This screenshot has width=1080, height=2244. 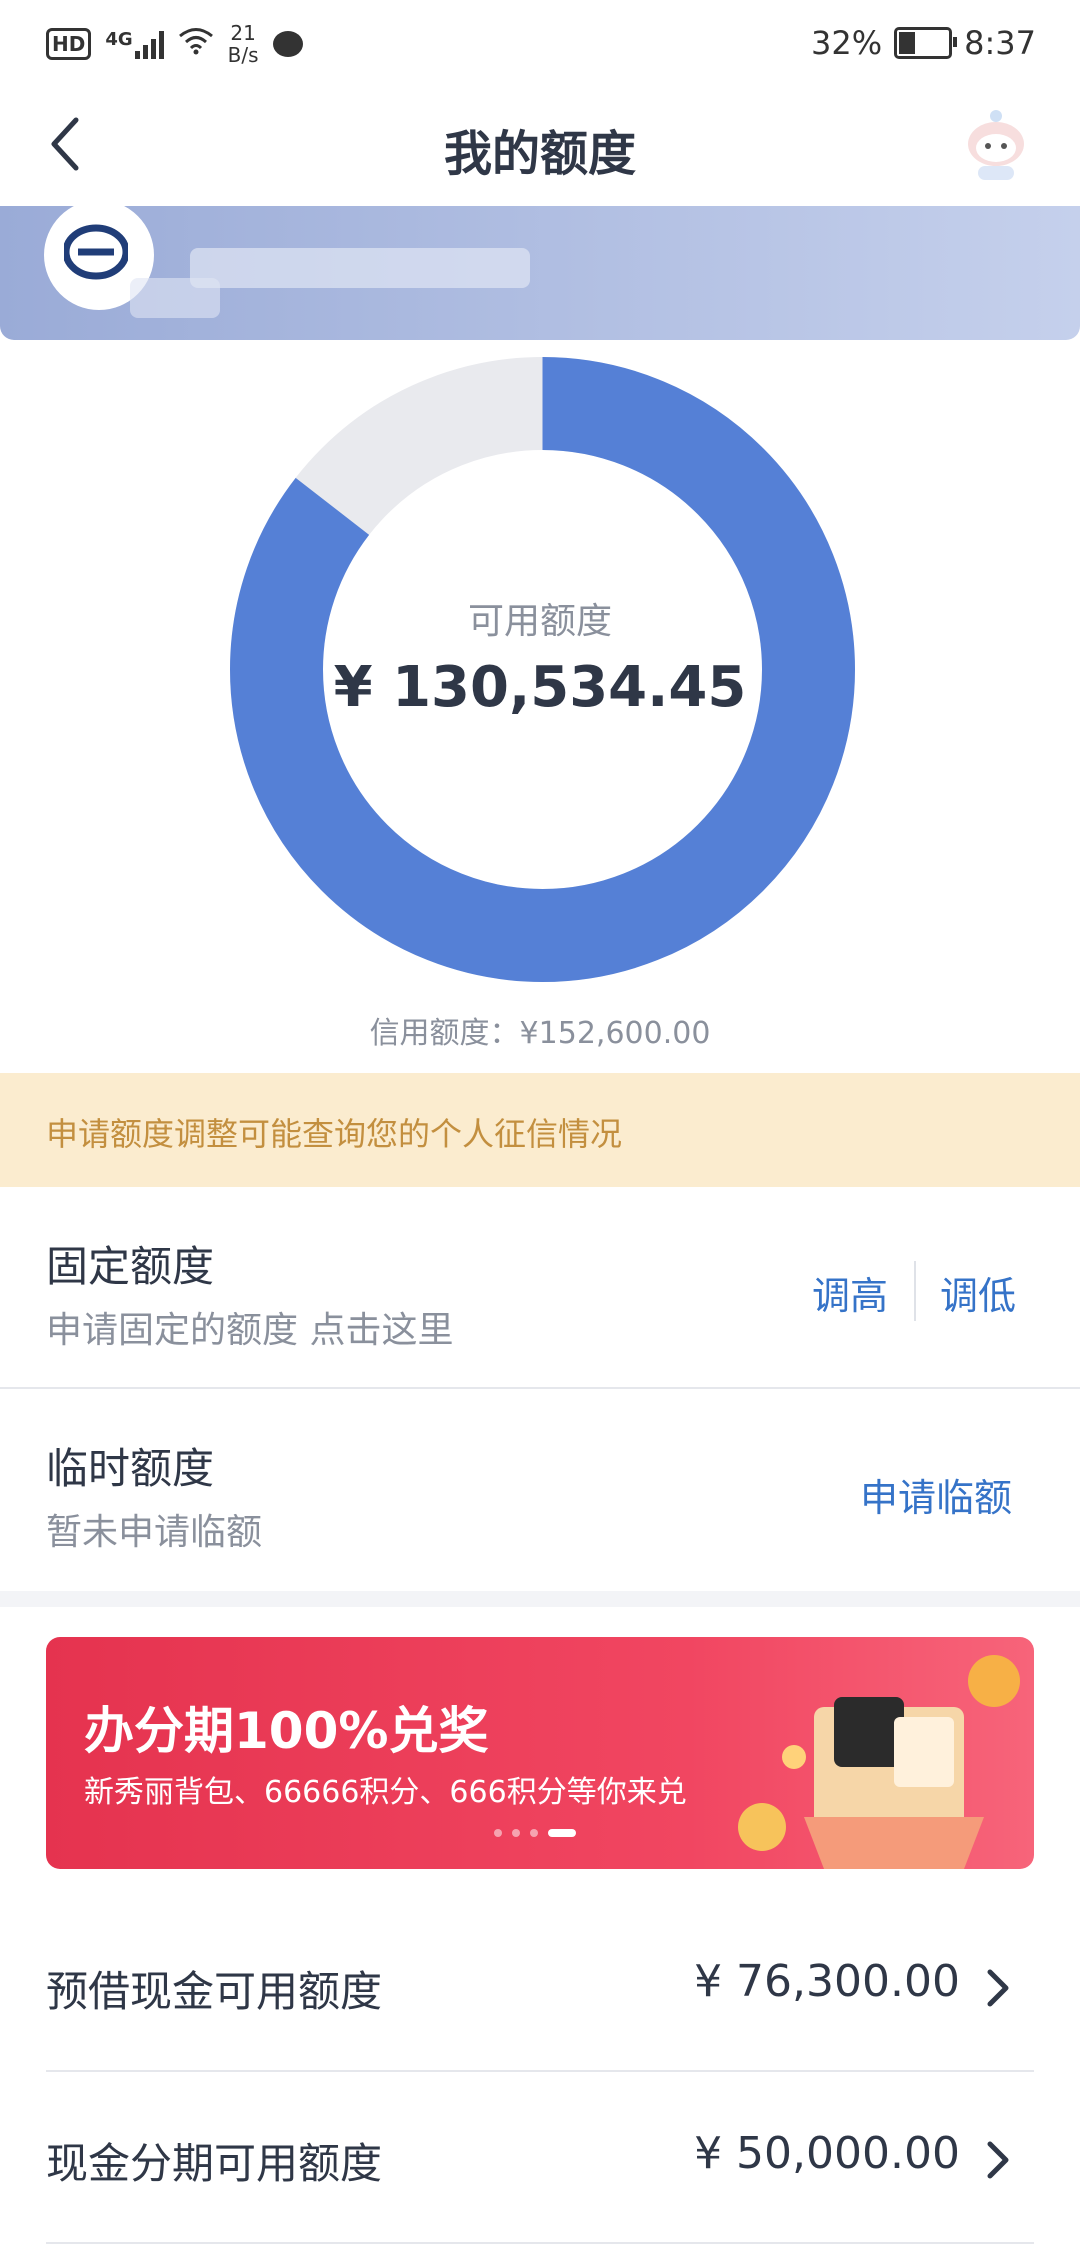 What do you see at coordinates (539, 154) in the screenshot?
I see `page-title: 我的额度` at bounding box center [539, 154].